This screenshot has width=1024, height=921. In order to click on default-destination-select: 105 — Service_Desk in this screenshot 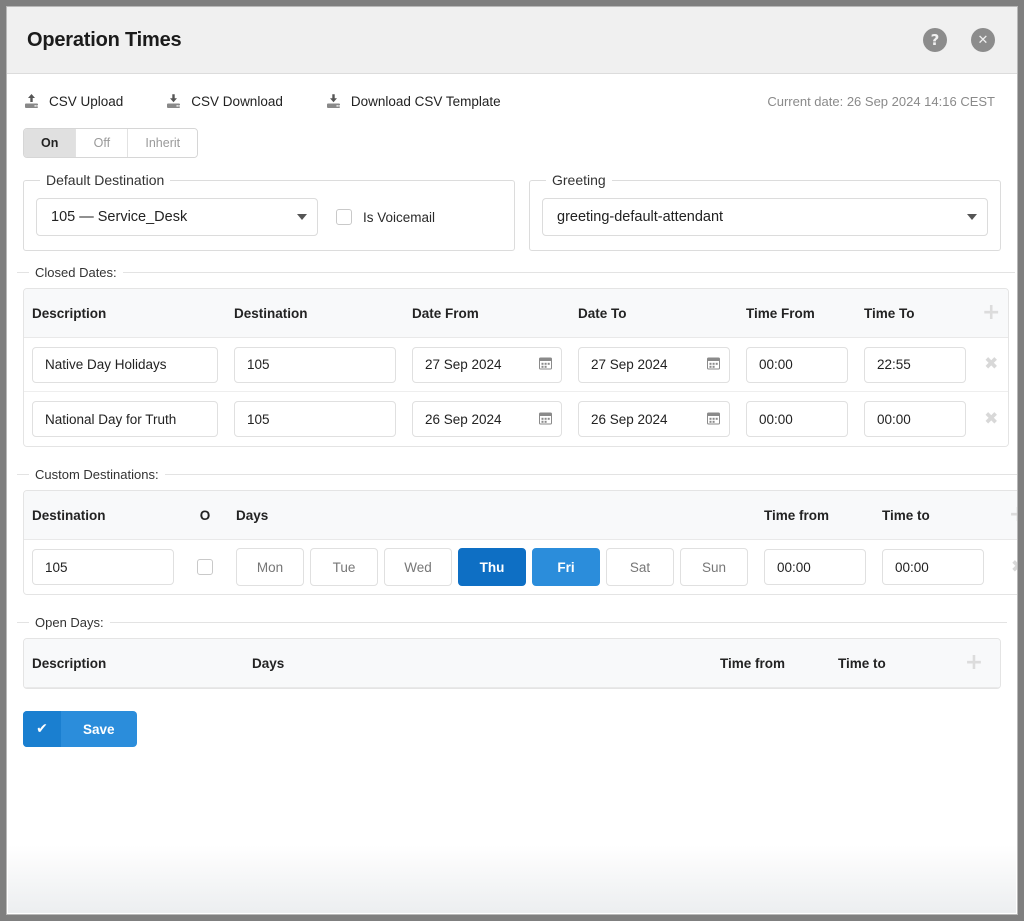, I will do `click(177, 217)`.